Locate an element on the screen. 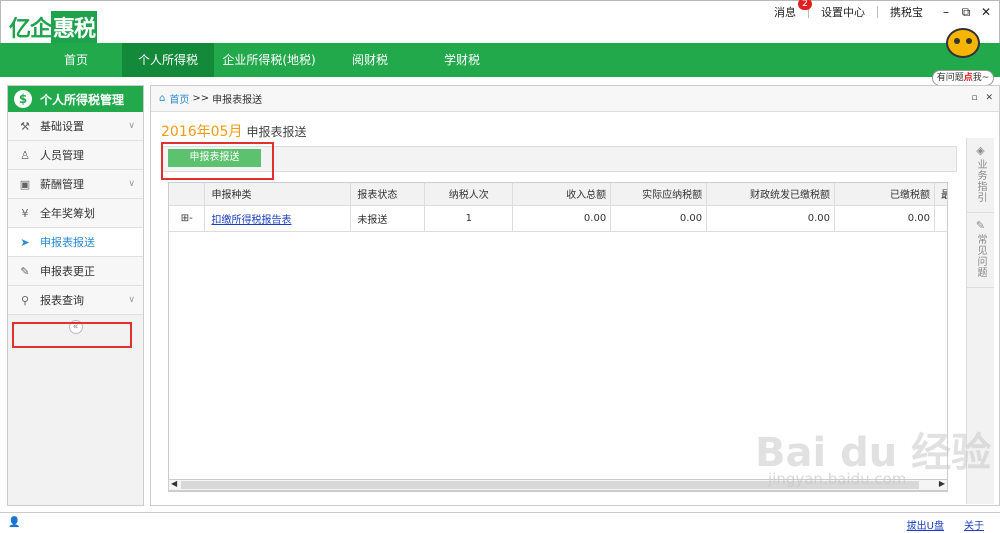 Image resolution: width=1000 pixels, height=533 pixels. sidebar-item-report-submit: ➤ 申报表报送 is located at coordinates (75, 242).